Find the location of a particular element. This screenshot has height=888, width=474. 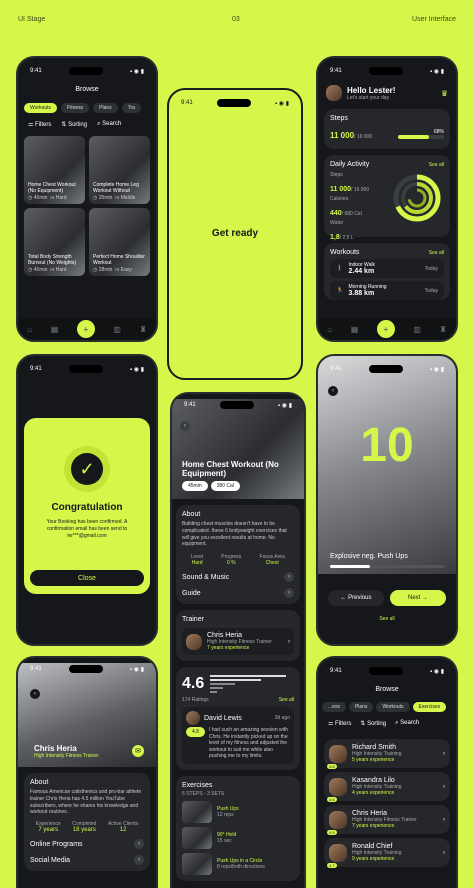

exercise-item: Push Ups 12 reps is located at coordinates (238, 811).